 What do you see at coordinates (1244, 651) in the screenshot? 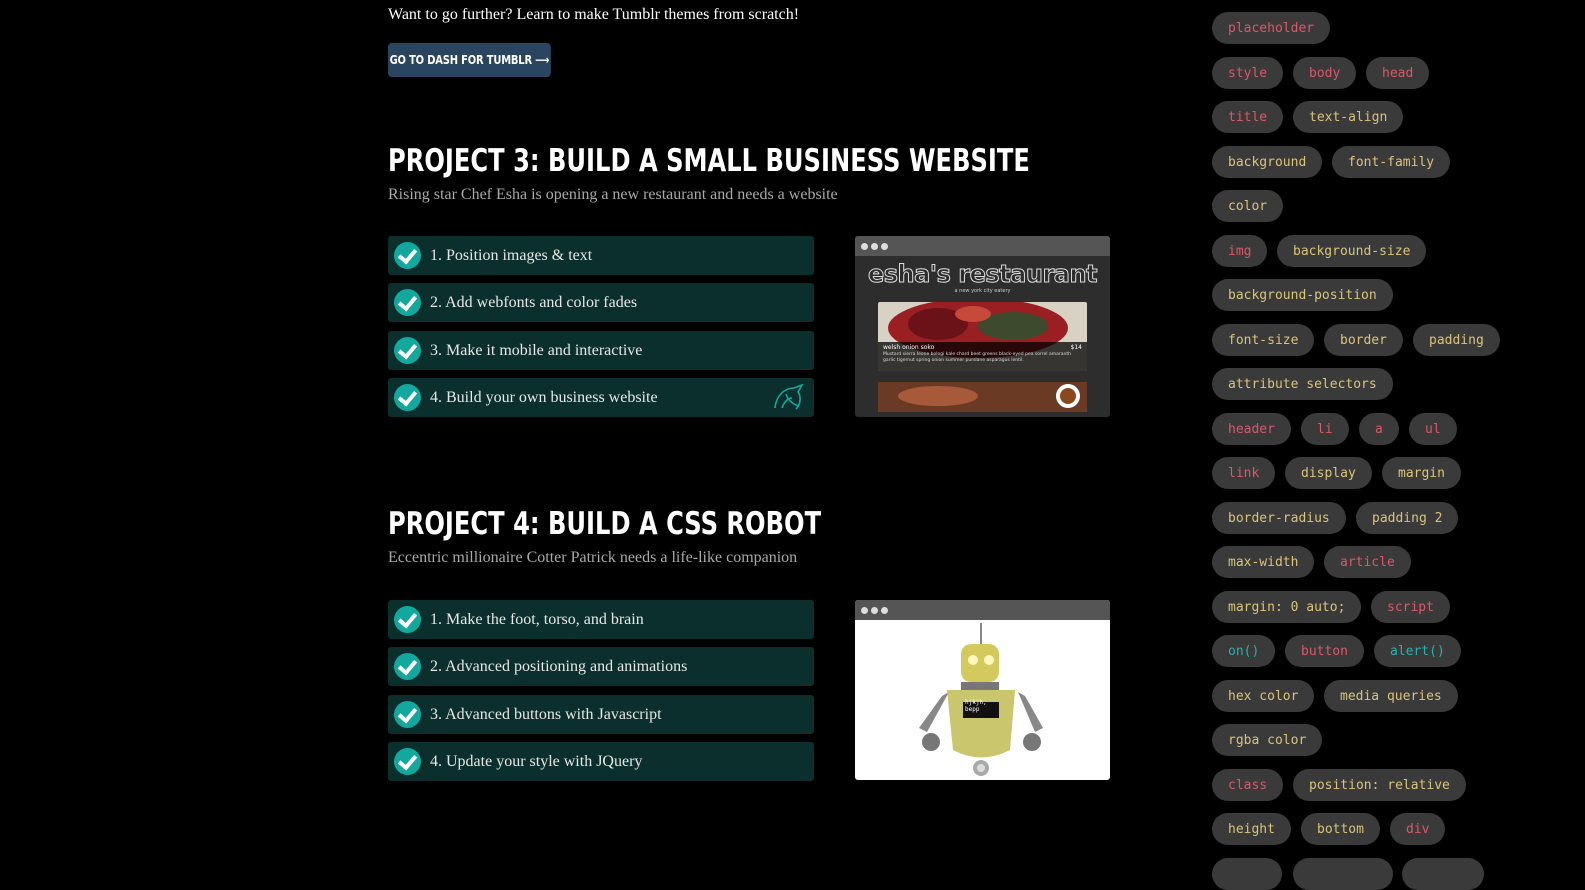
I see `concept-tag: on()` at bounding box center [1244, 651].